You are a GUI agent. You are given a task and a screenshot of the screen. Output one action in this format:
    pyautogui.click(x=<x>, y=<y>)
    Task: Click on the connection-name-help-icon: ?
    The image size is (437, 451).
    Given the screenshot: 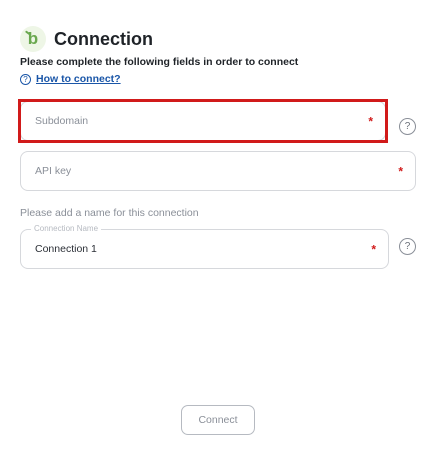 What is the action you would take?
    pyautogui.click(x=407, y=246)
    